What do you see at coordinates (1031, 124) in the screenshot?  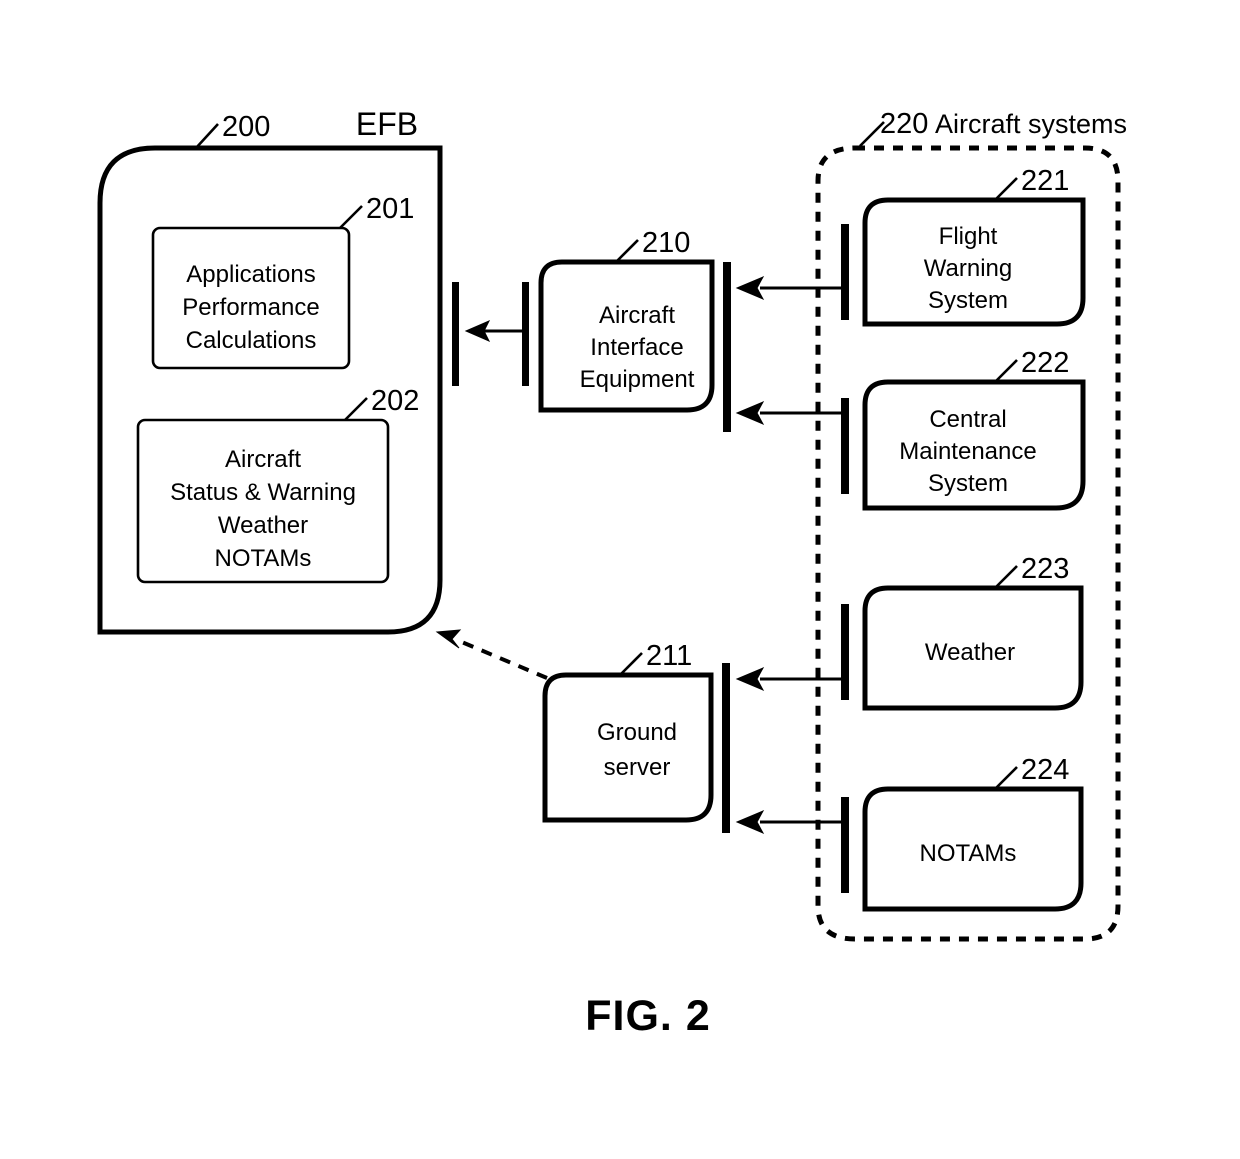 I see `aircraft-systems-title: Aircraft systems` at bounding box center [1031, 124].